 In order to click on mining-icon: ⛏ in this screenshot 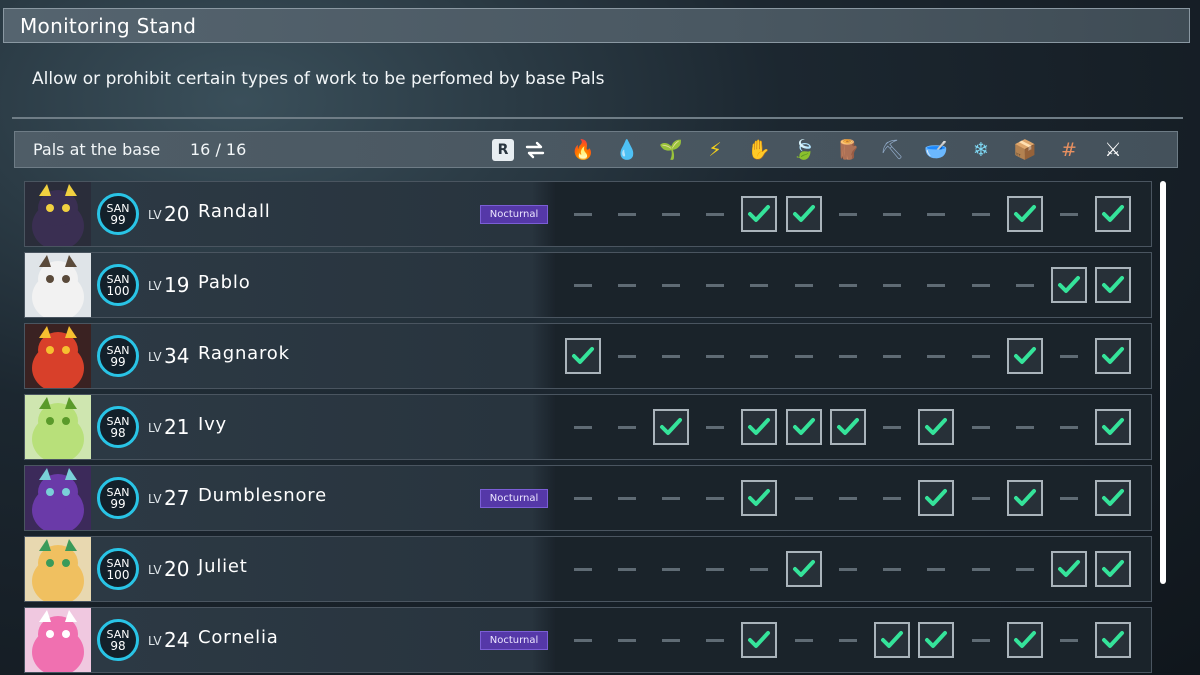, I will do `click(892, 150)`.